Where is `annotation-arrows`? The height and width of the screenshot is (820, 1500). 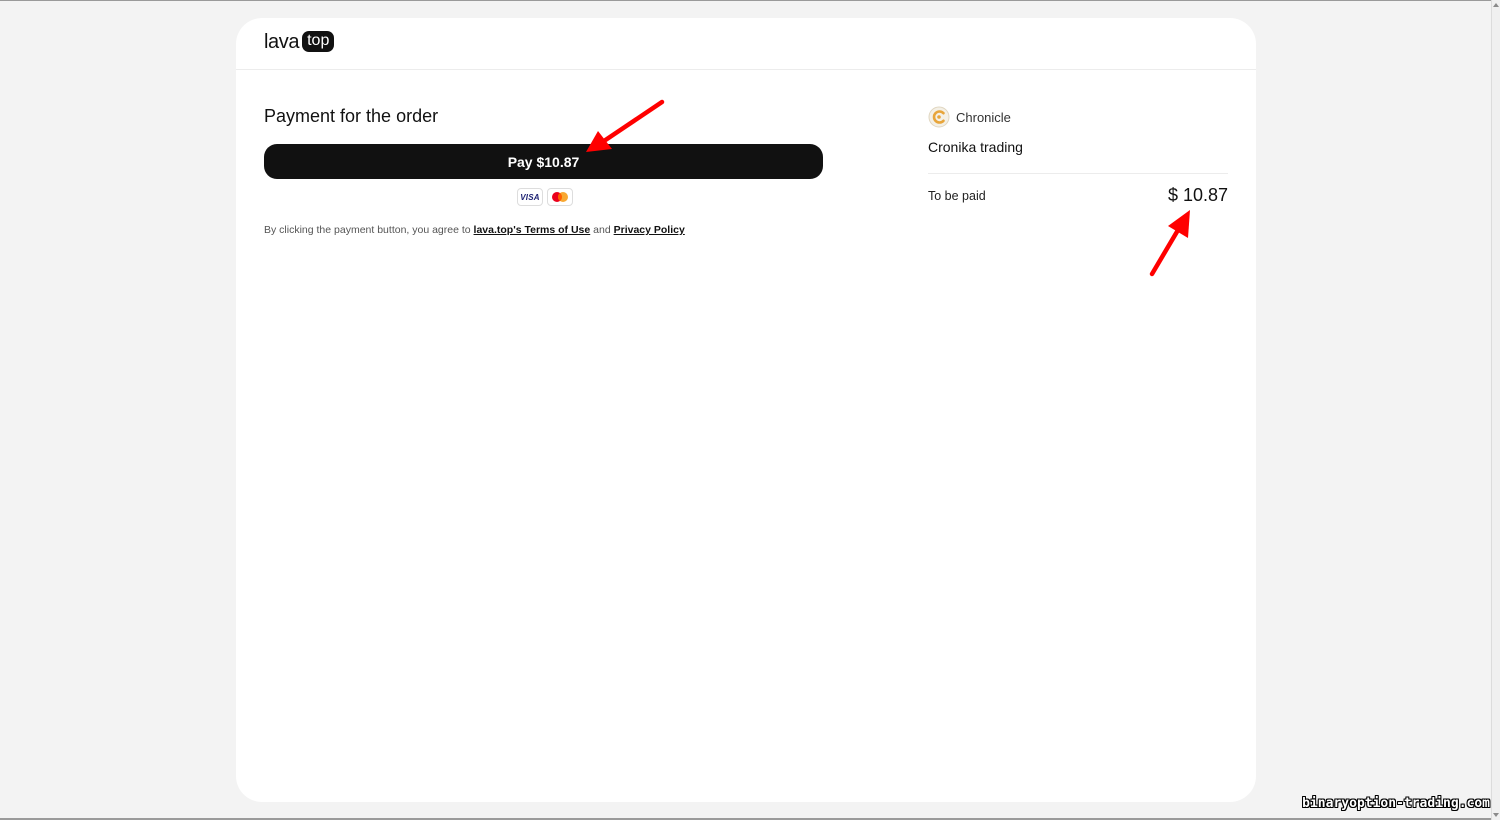
annotation-arrows is located at coordinates (888, 188).